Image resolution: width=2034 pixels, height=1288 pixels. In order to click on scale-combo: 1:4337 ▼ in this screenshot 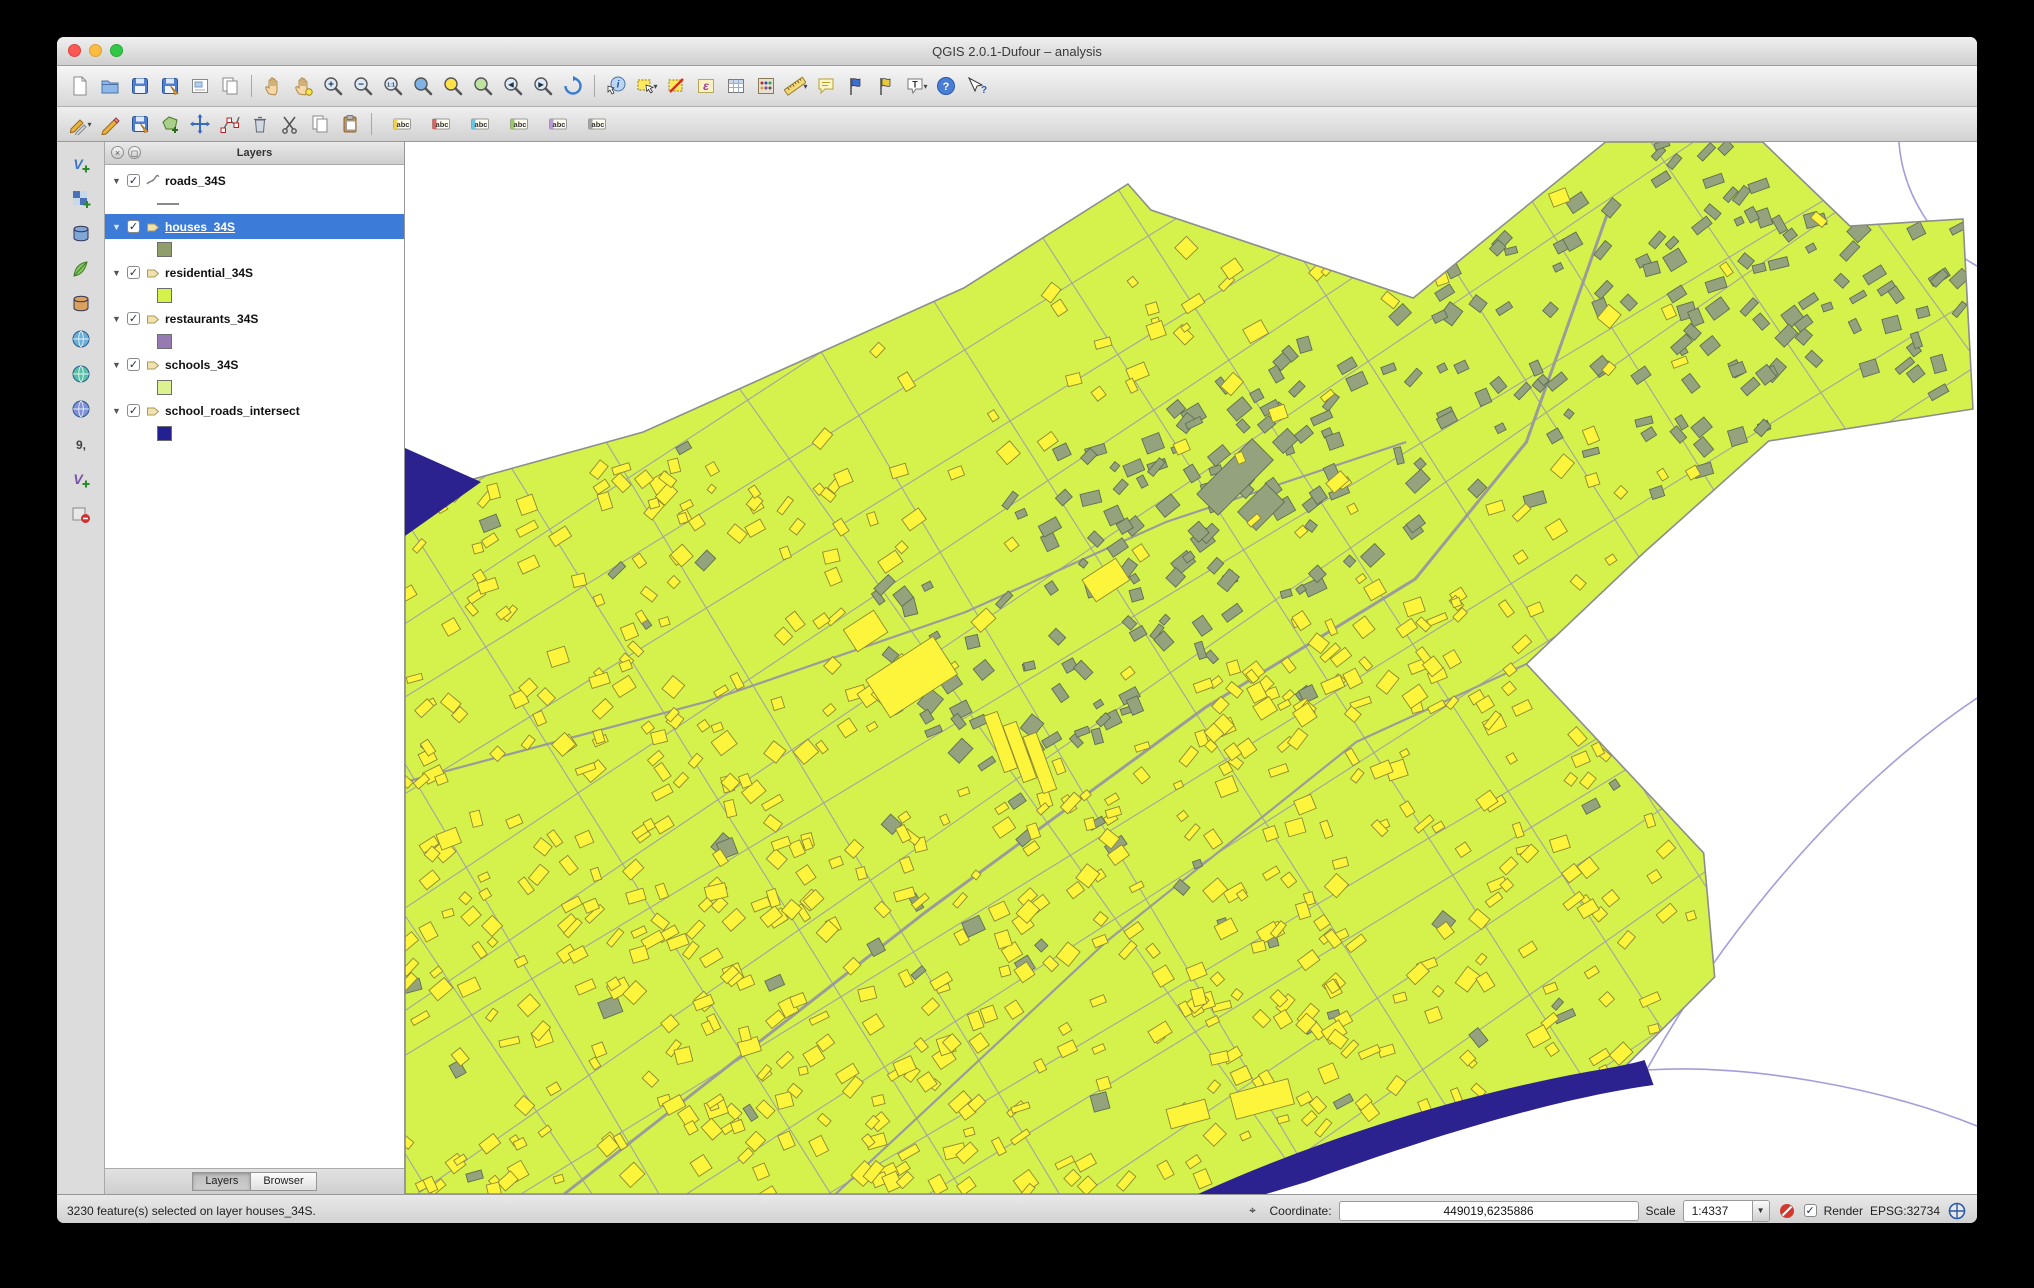, I will do `click(1726, 1210)`.